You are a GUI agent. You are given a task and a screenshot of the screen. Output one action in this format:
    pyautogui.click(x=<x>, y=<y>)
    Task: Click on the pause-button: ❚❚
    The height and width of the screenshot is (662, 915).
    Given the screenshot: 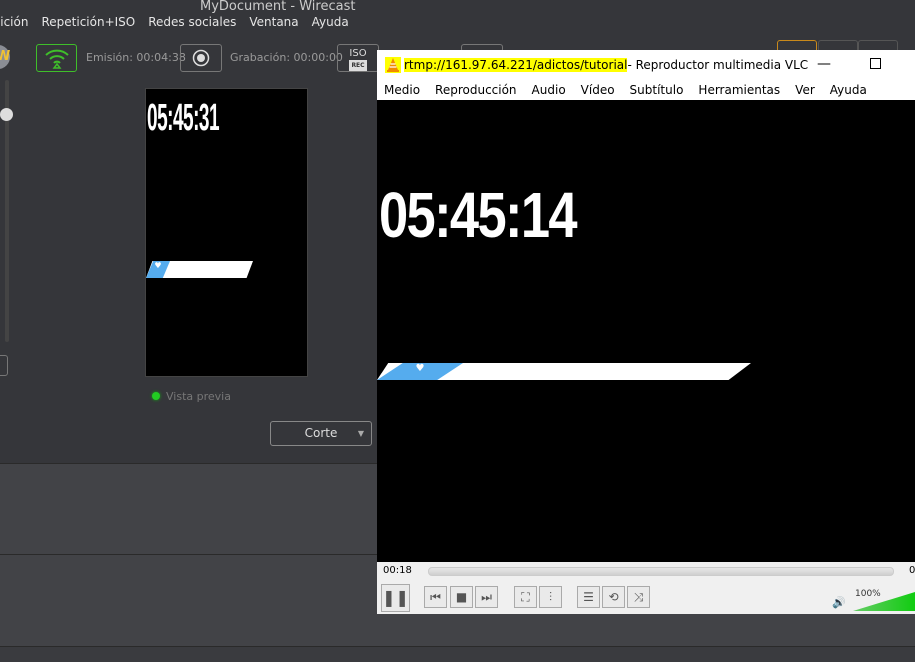 What is the action you would take?
    pyautogui.click(x=395, y=598)
    